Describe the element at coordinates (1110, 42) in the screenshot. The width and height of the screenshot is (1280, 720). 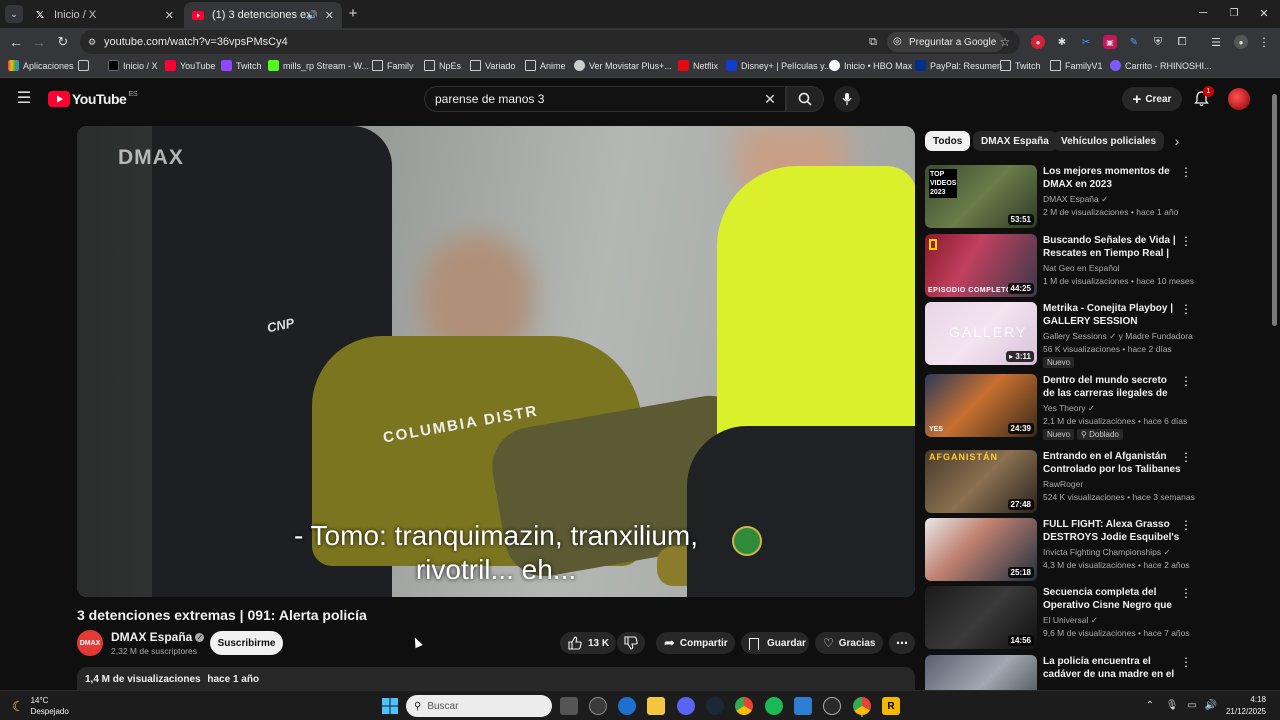
I see `extension-pink-icon: ▣` at that location.